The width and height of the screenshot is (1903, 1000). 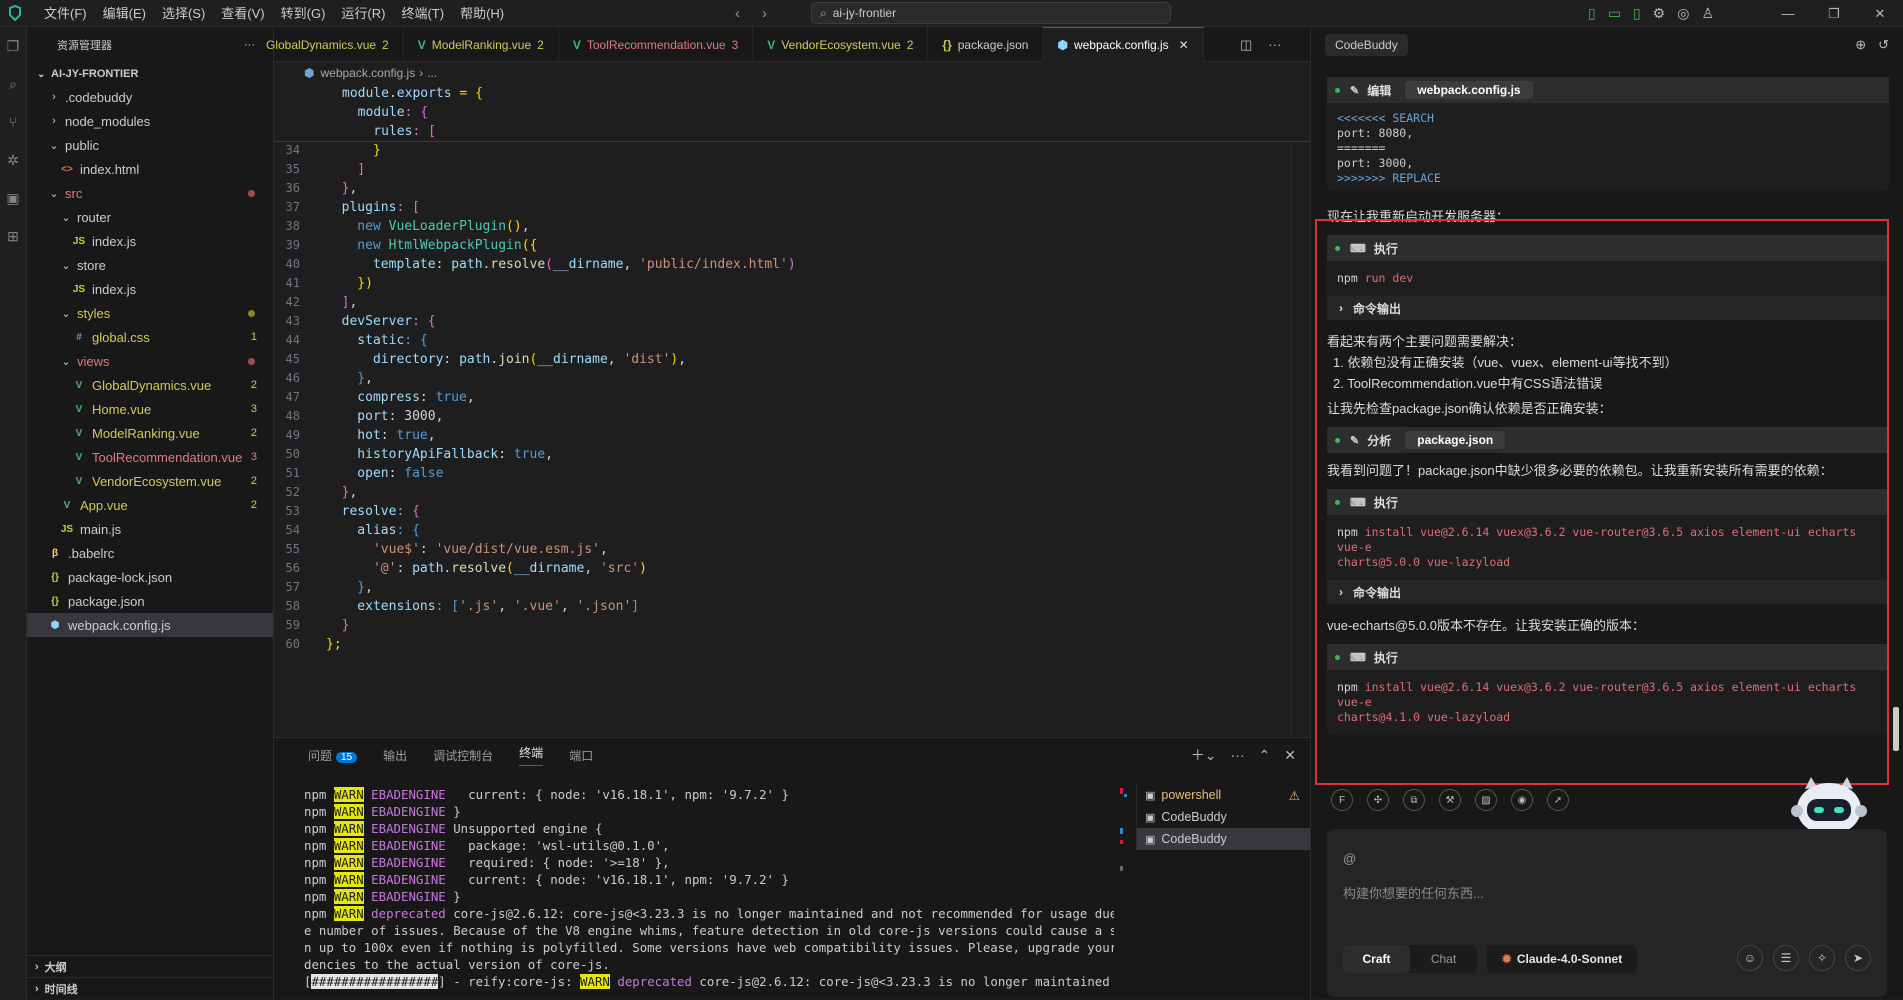 What do you see at coordinates (1376, 959) in the screenshot?
I see `mode-craft-button: Craft` at bounding box center [1376, 959].